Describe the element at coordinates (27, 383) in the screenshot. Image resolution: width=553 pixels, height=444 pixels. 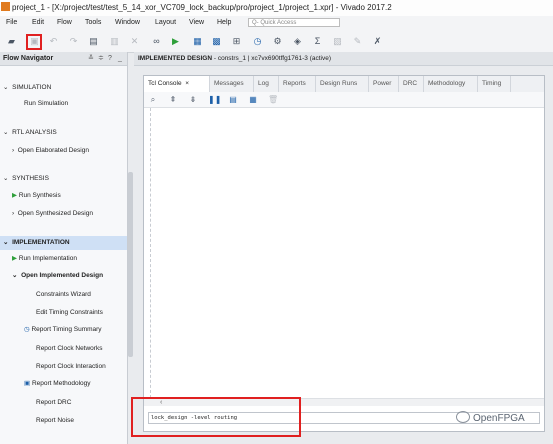
I see `report-icon: ▣` at that location.